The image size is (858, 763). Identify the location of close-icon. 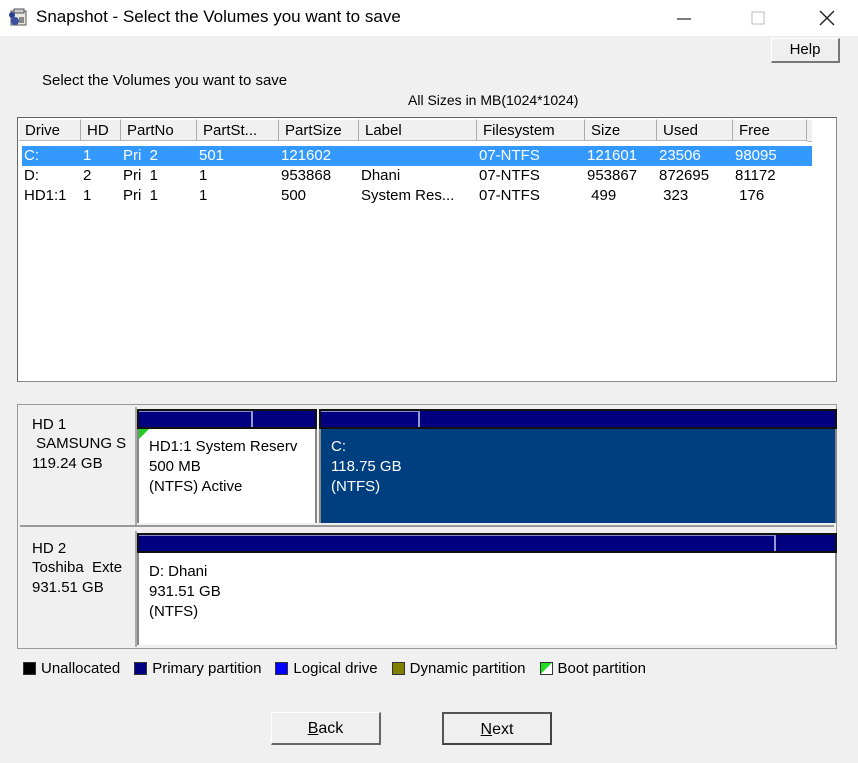
(827, 18).